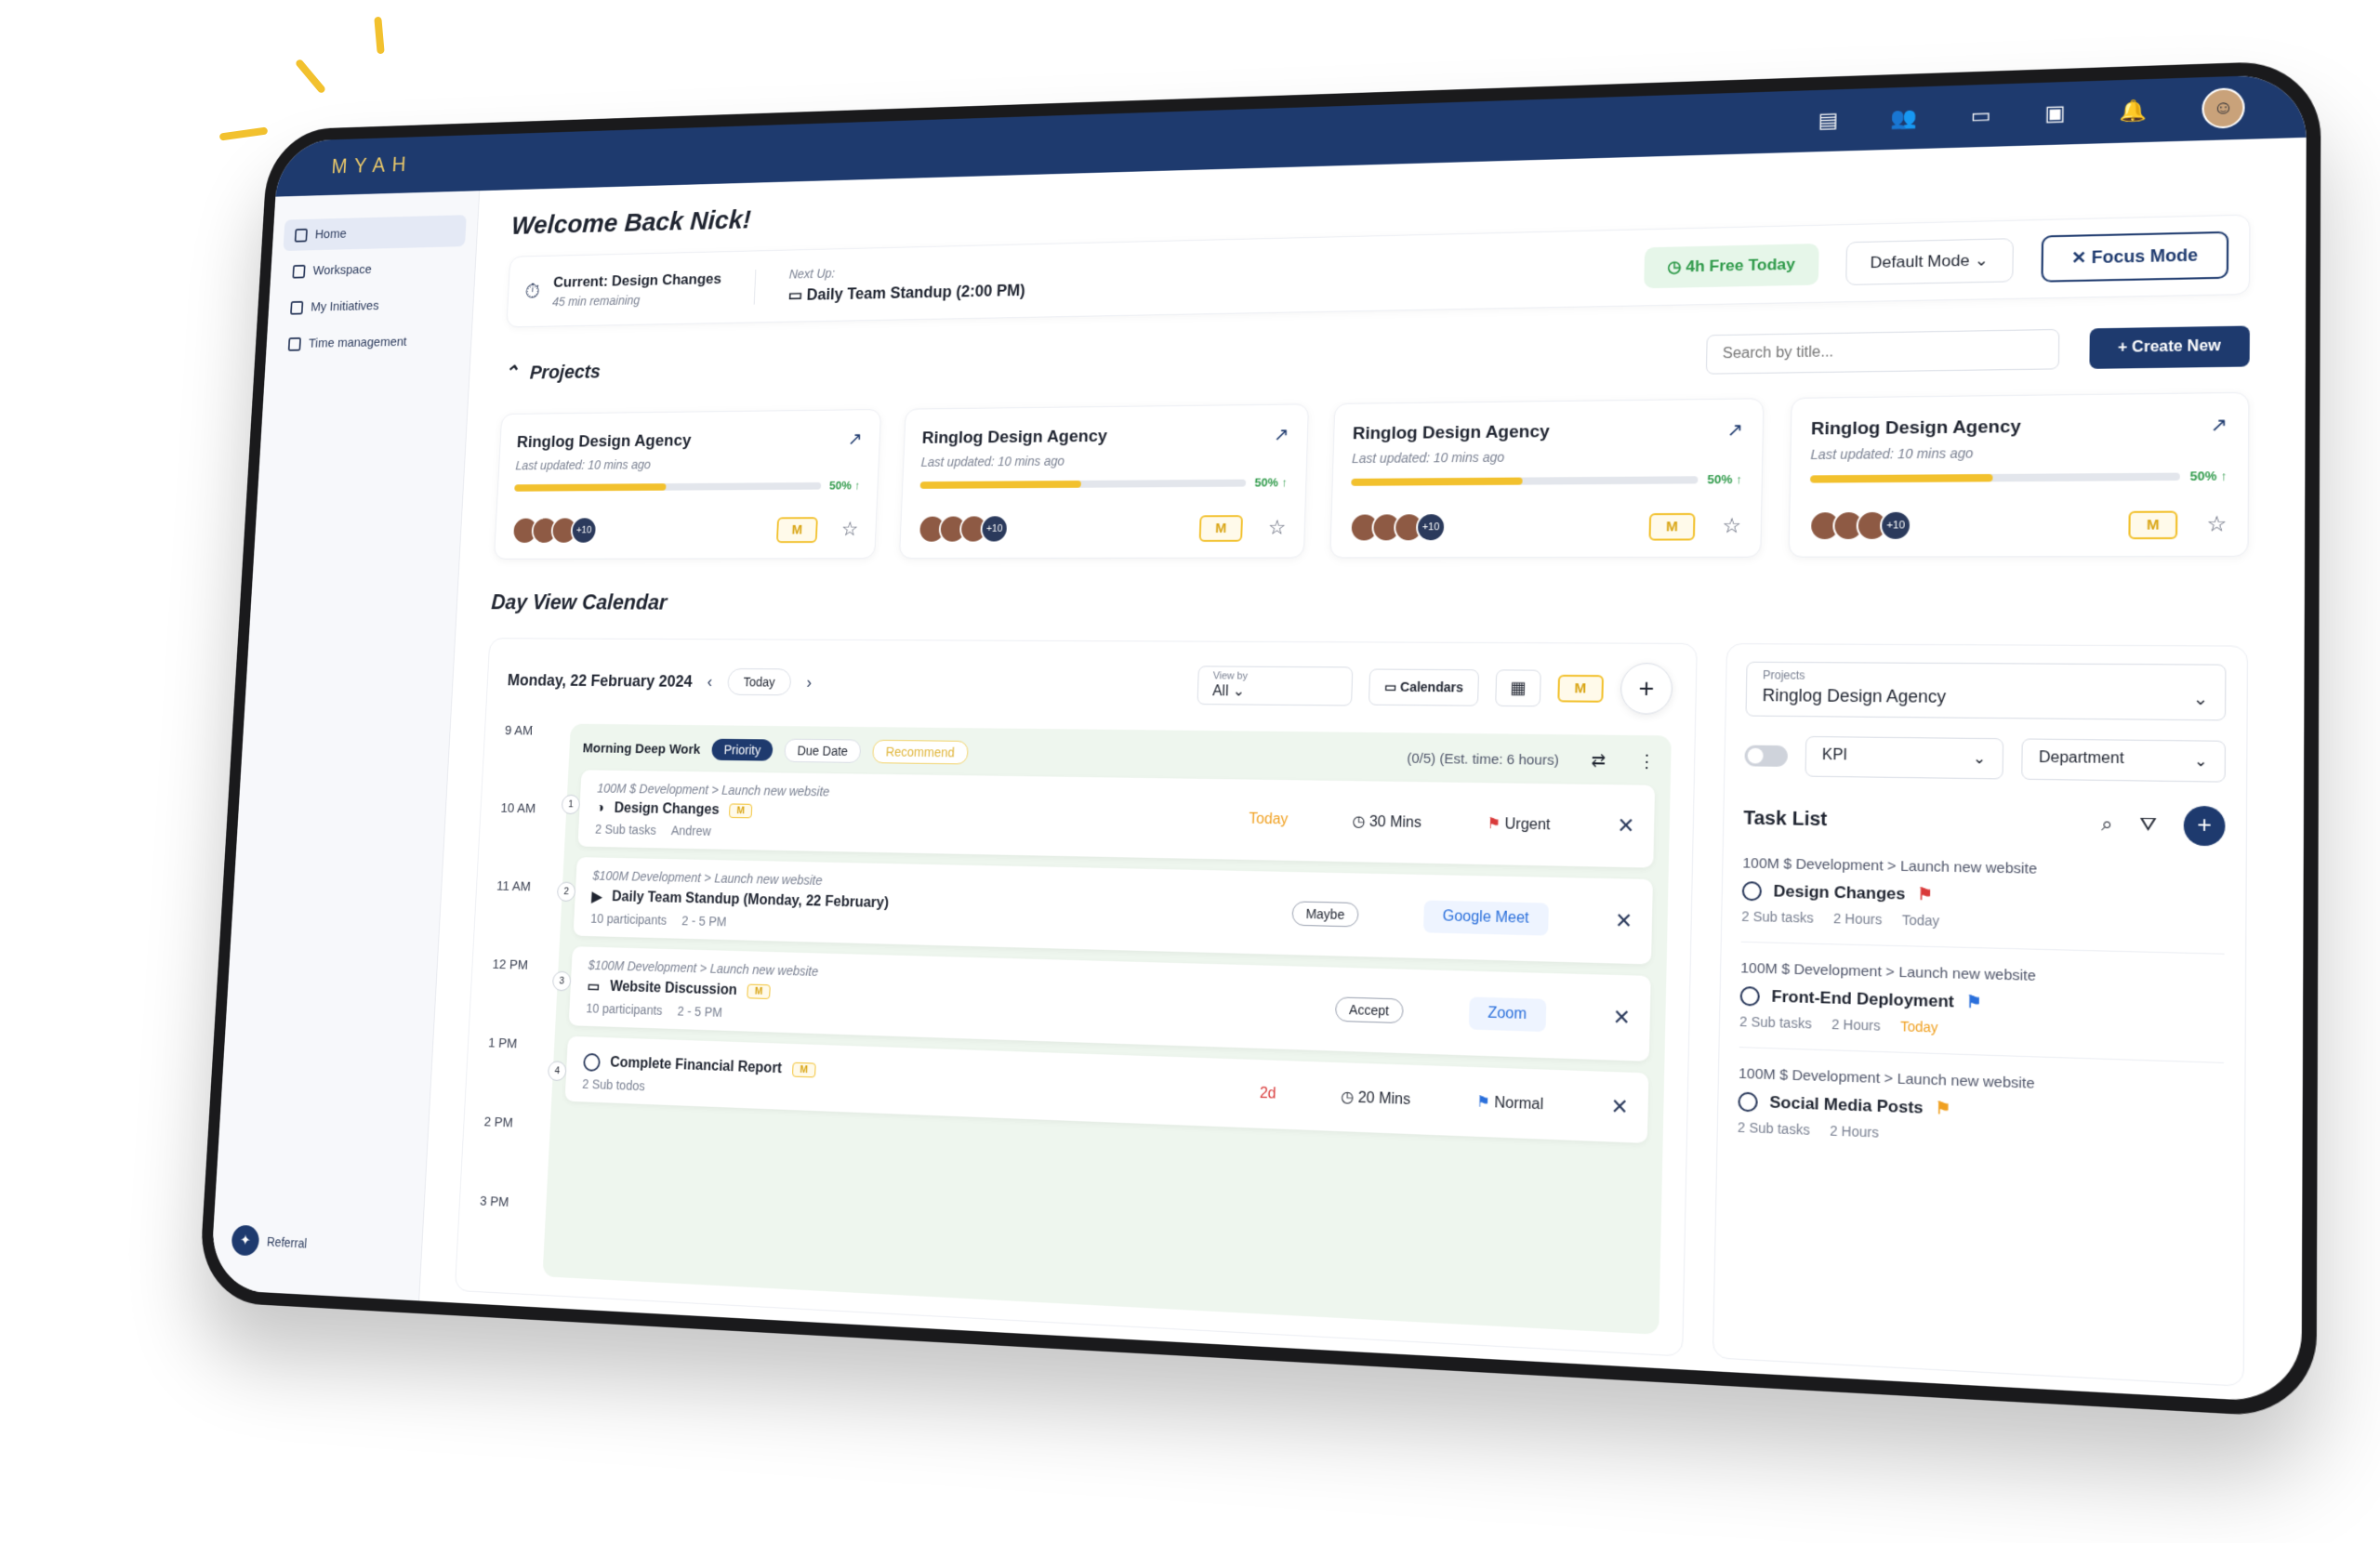 The width and height of the screenshot is (2380, 1543). I want to click on projects-tools: + Create New, so click(1977, 350).